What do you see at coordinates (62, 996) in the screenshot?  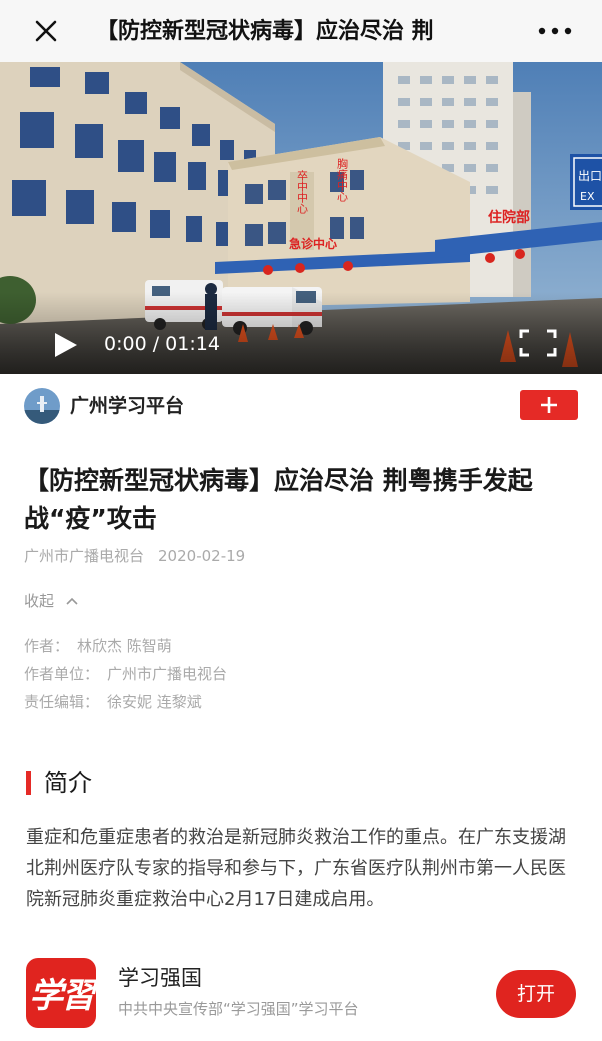 I see `app-logo-text: 学習` at bounding box center [62, 996].